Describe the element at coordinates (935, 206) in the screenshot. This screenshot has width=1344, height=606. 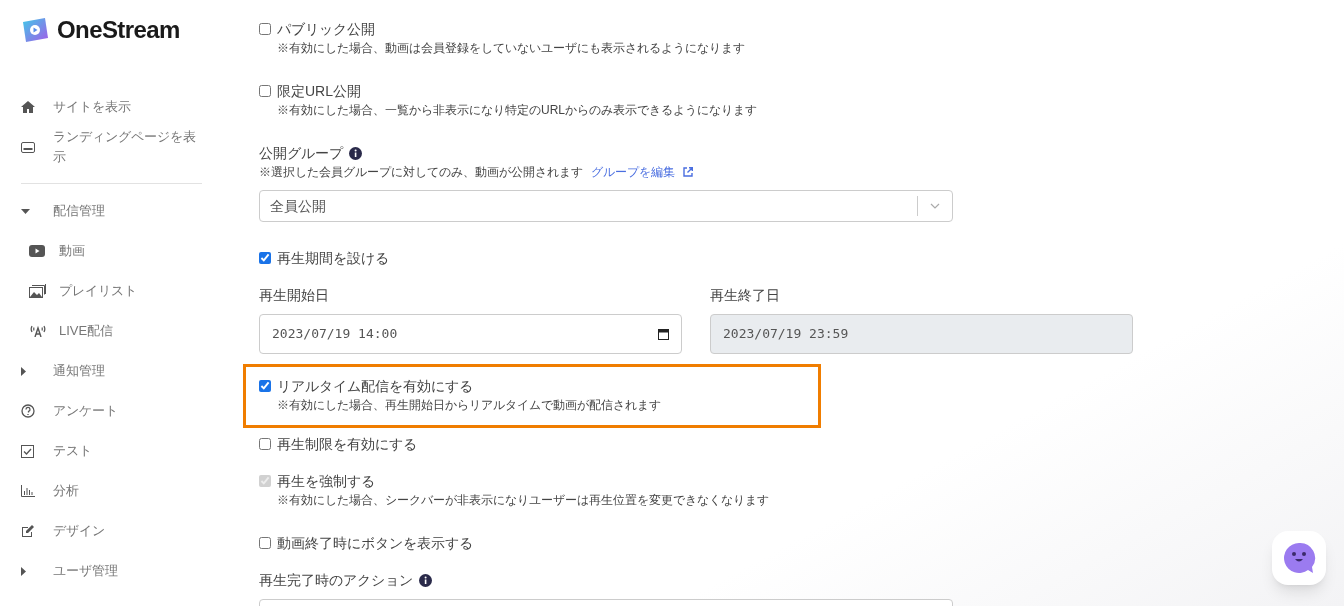
I see `chevron-down-icon` at that location.